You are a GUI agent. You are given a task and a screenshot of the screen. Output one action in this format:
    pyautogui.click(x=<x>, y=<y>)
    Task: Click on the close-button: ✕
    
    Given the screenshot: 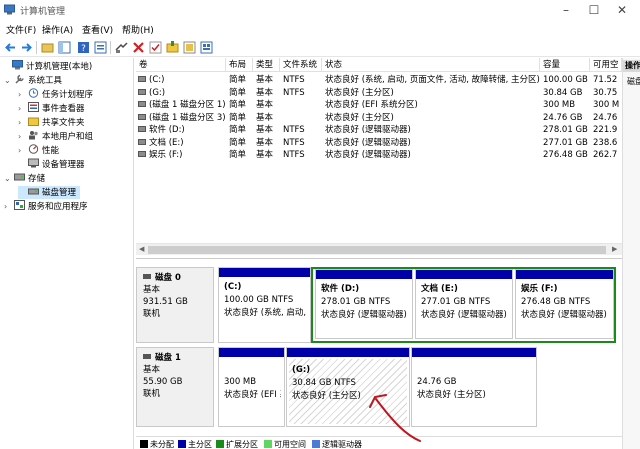 What is the action you would take?
    pyautogui.click(x=622, y=10)
    